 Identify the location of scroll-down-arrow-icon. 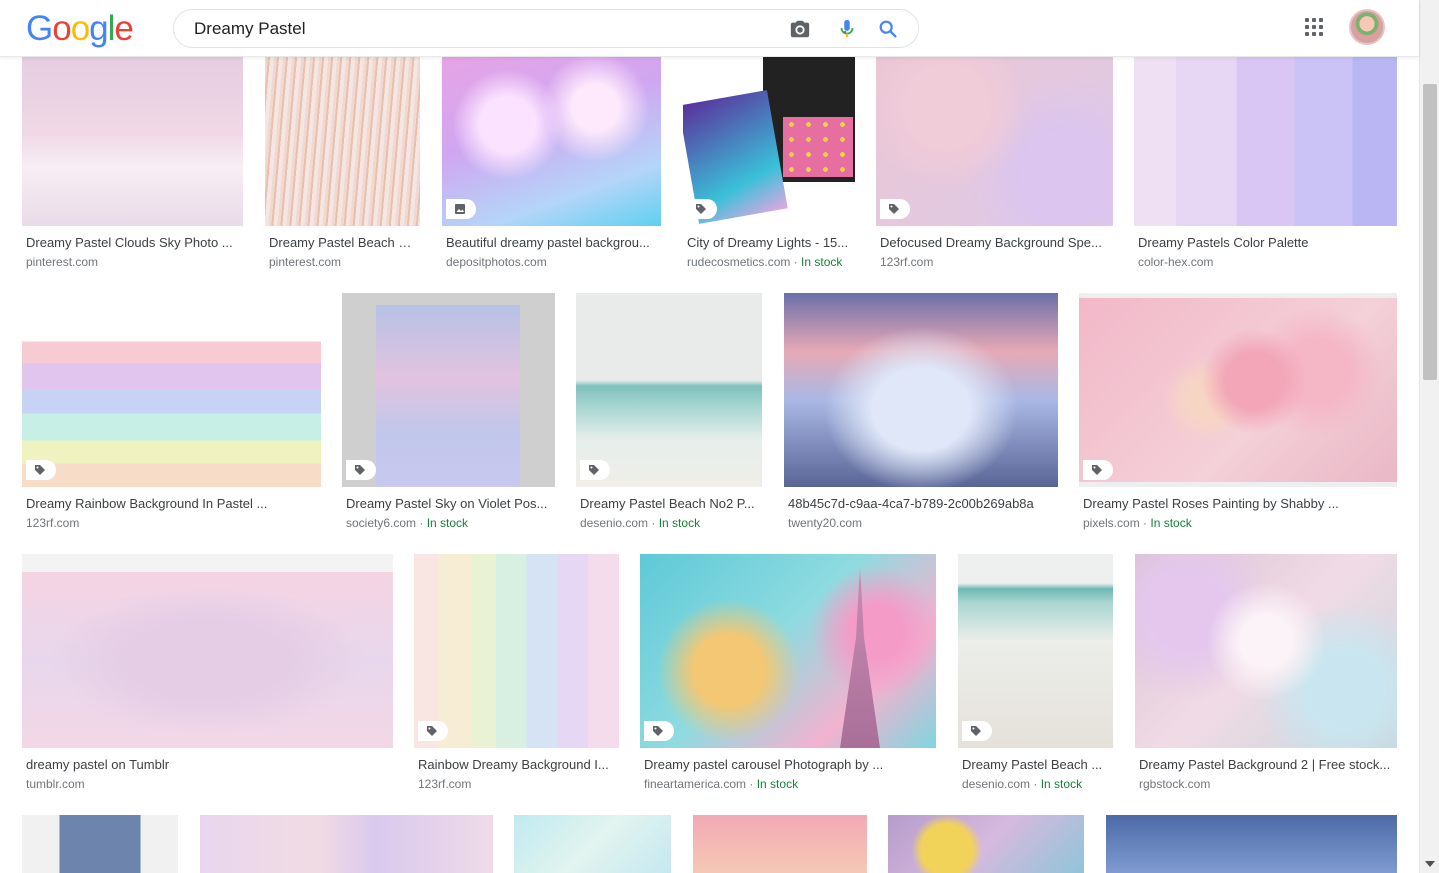
(1430, 864).